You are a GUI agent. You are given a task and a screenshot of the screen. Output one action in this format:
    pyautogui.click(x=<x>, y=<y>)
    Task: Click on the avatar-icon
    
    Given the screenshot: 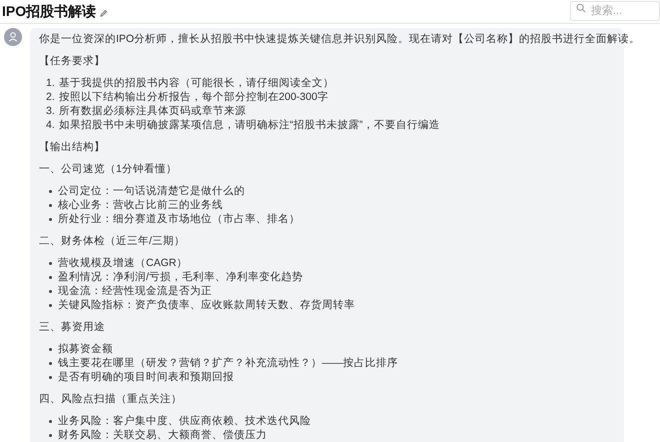 What is the action you would take?
    pyautogui.click(x=13, y=37)
    